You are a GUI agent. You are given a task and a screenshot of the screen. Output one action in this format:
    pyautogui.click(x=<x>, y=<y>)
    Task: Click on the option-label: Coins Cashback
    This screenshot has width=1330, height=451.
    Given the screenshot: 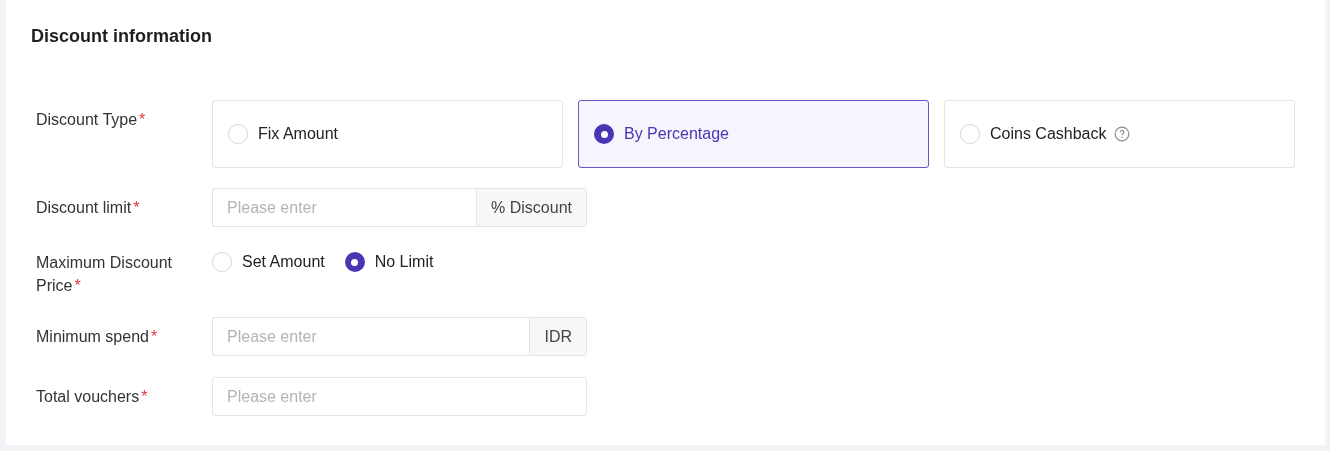 What is the action you would take?
    pyautogui.click(x=1048, y=134)
    